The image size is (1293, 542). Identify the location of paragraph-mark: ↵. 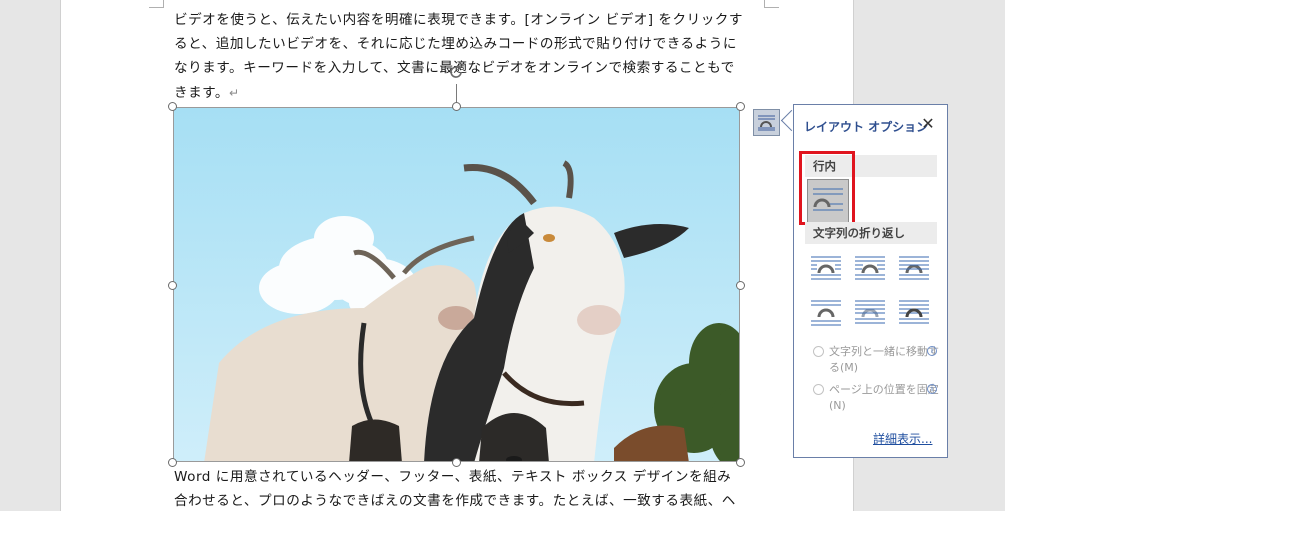
(234, 92).